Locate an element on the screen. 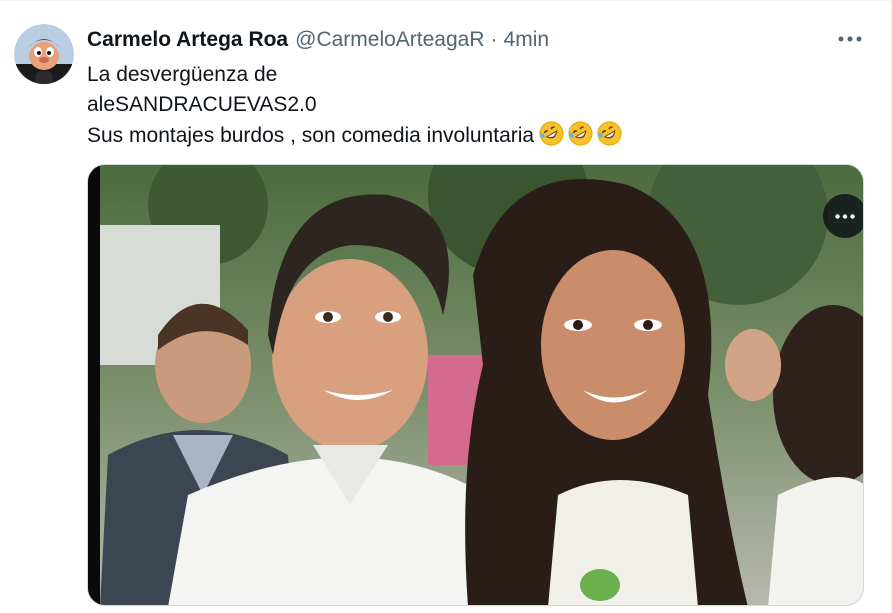 This screenshot has height=613, width=892. timestamp: 4min is located at coordinates (527, 40).